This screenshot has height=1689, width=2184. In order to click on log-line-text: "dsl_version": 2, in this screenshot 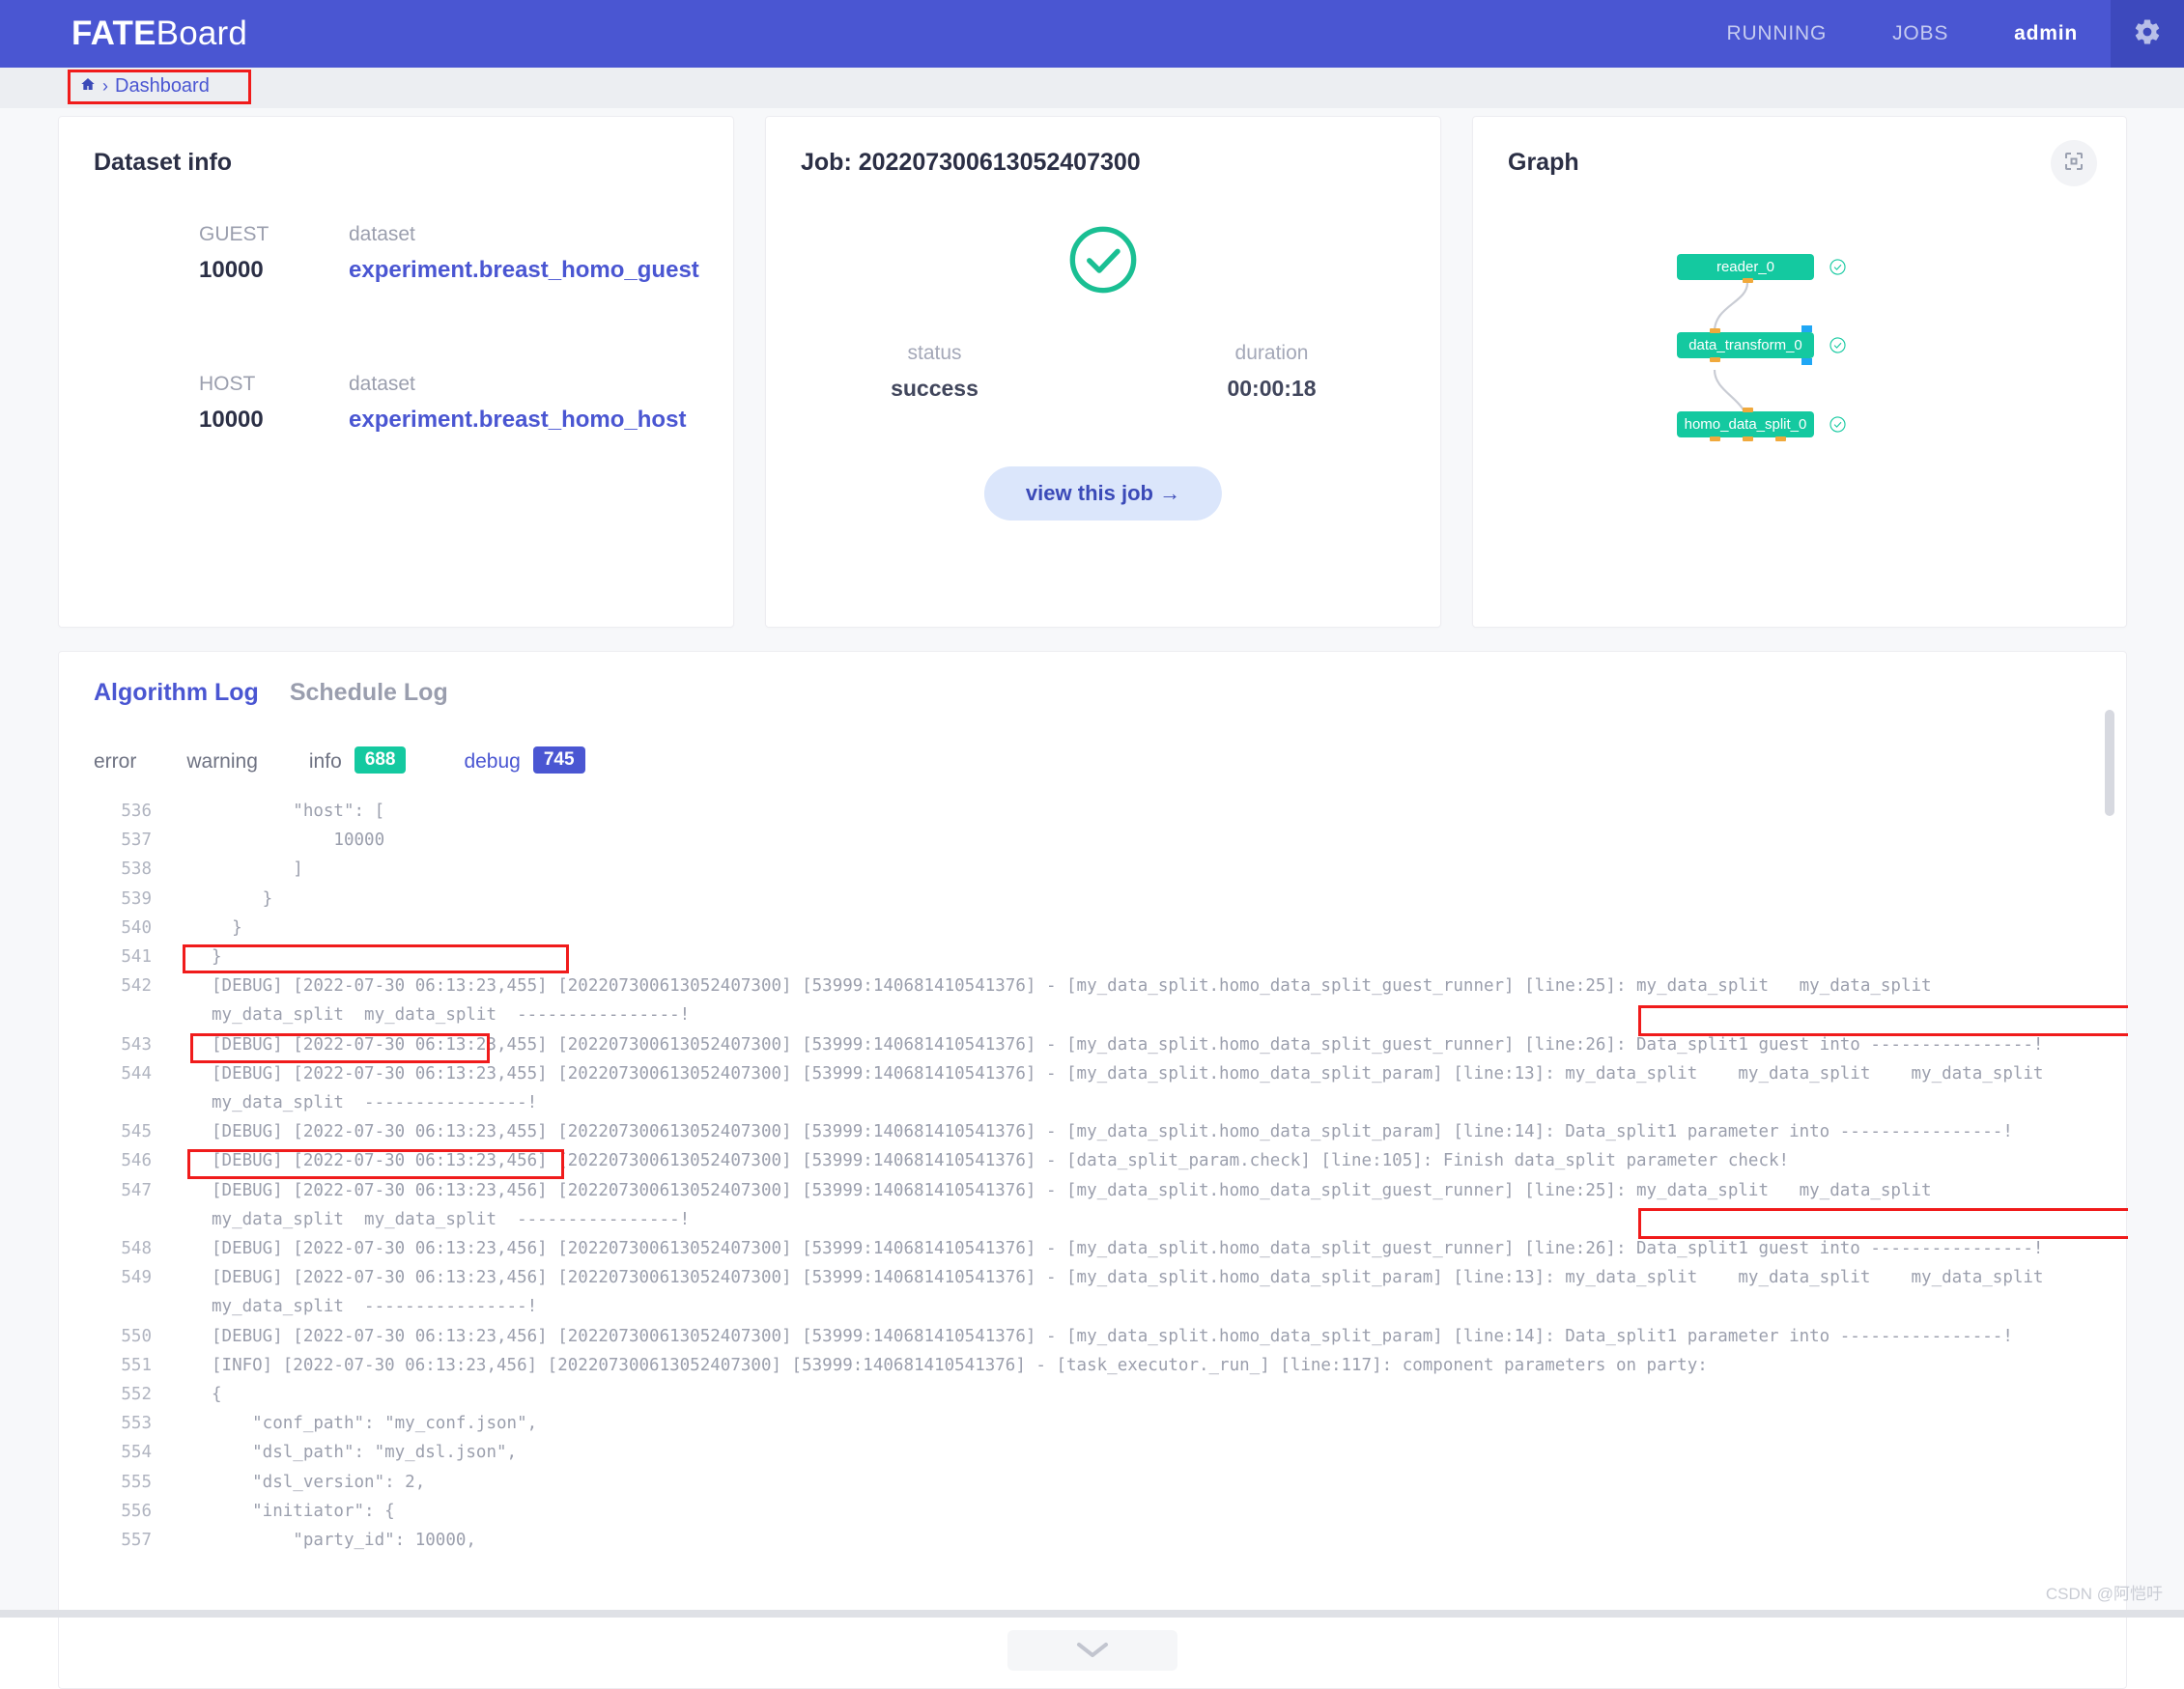, I will do `click(319, 1482)`.